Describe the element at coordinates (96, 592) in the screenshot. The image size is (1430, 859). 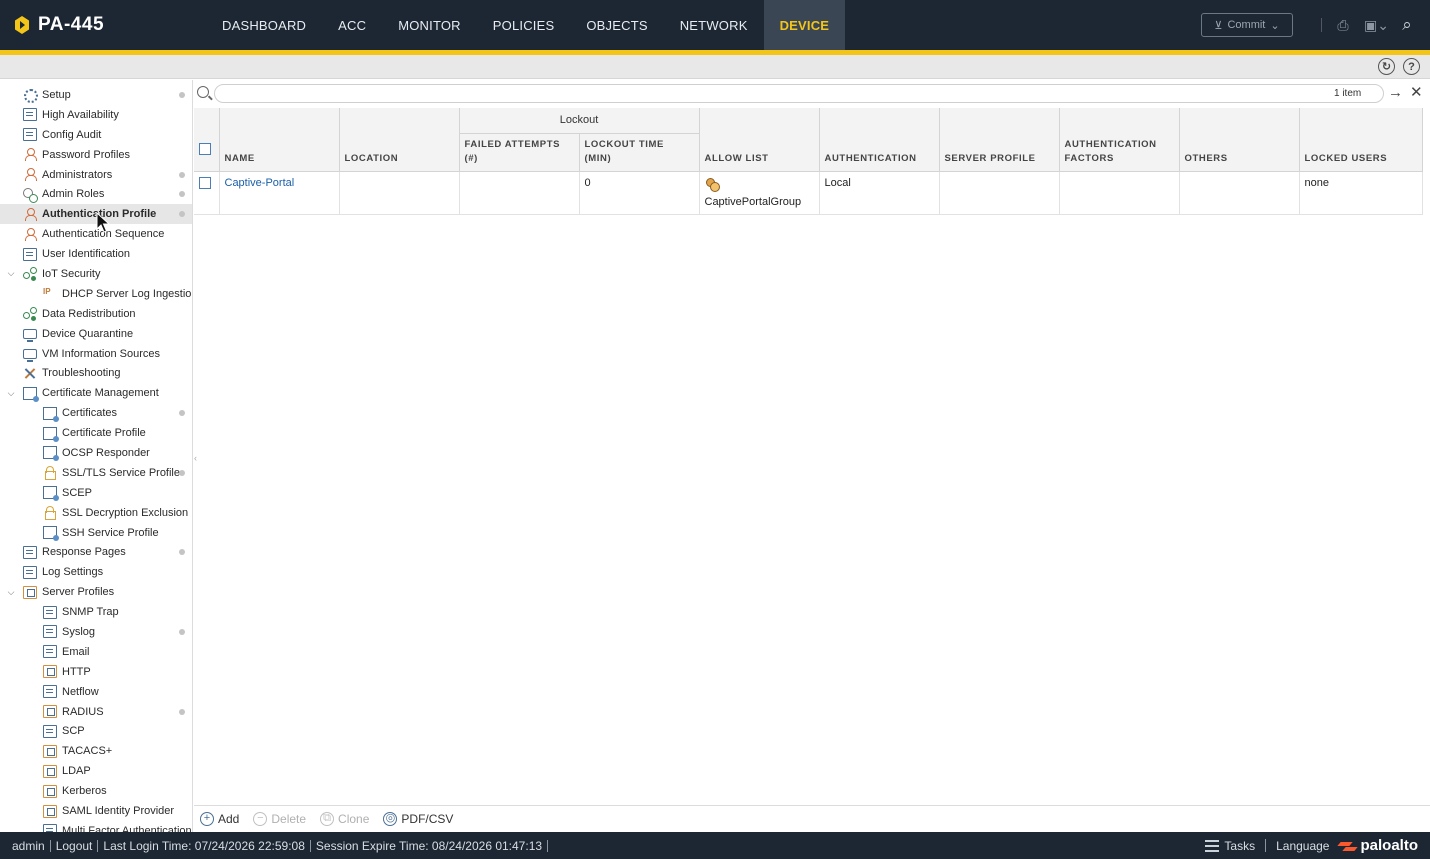
I see `sidebar-item-server-profiles: ⌵ Server Profiles` at that location.